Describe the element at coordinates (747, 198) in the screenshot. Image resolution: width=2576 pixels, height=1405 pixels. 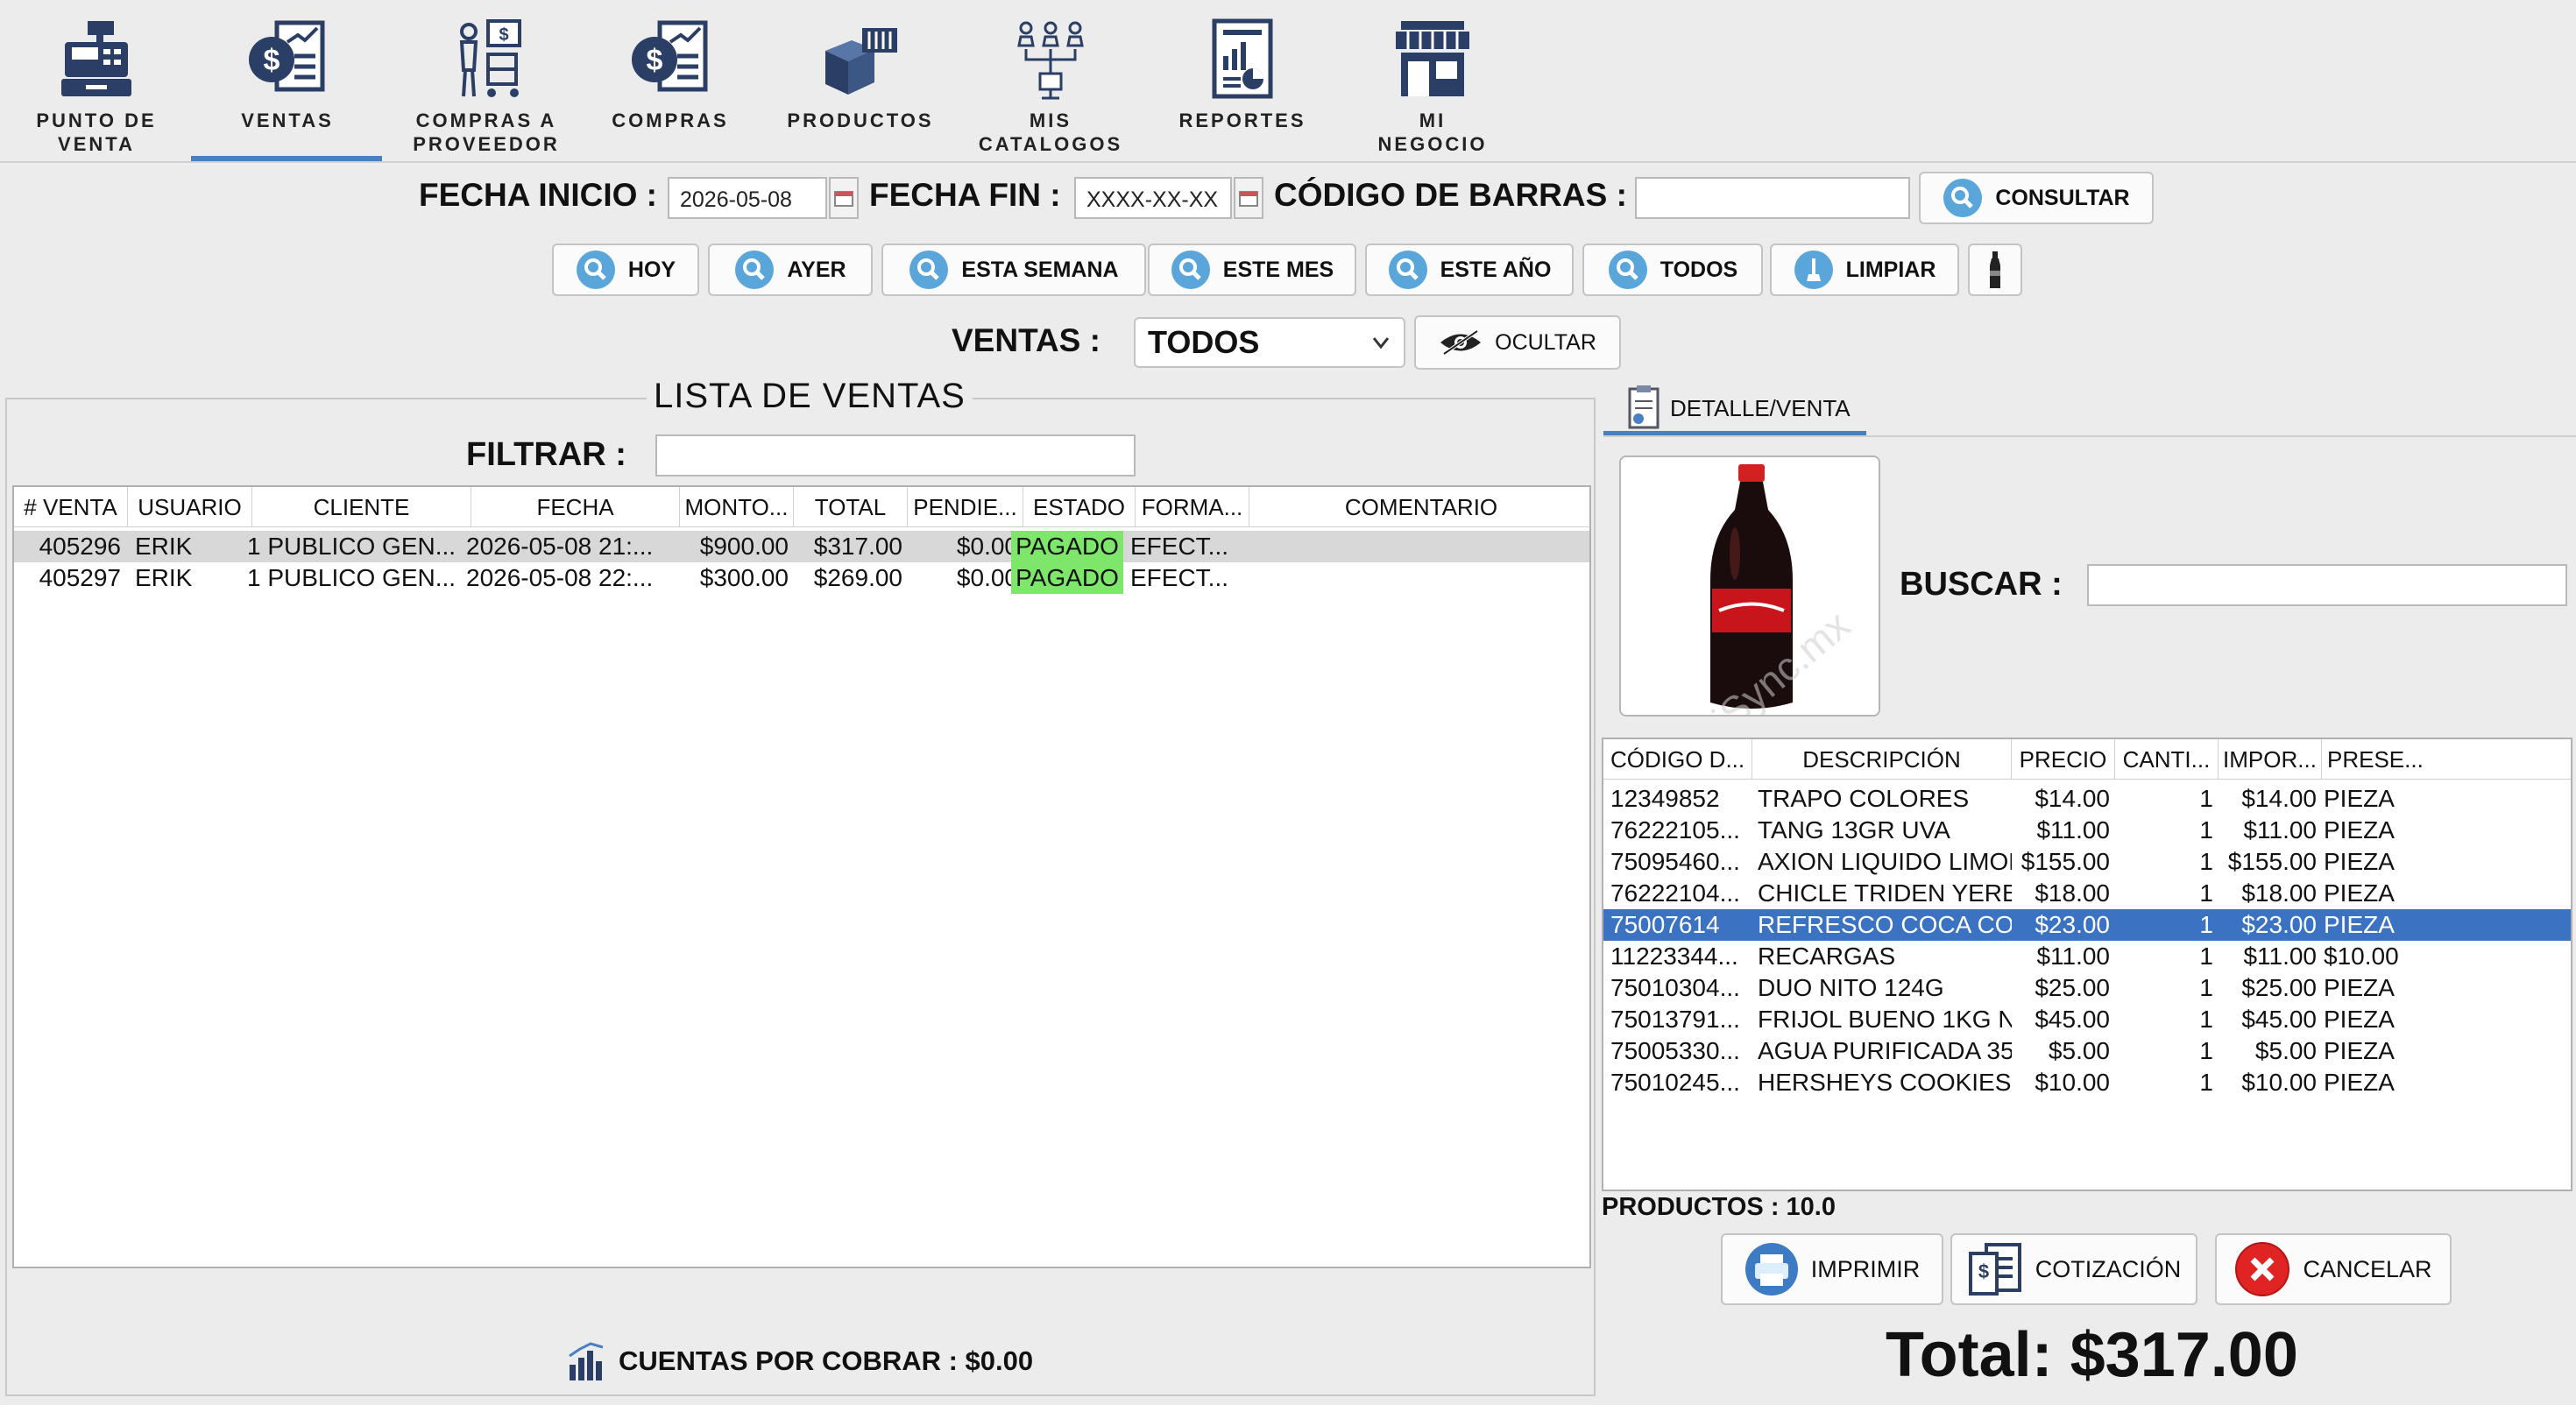
I see `fecha-inicio-field: 2026-05-08` at that location.